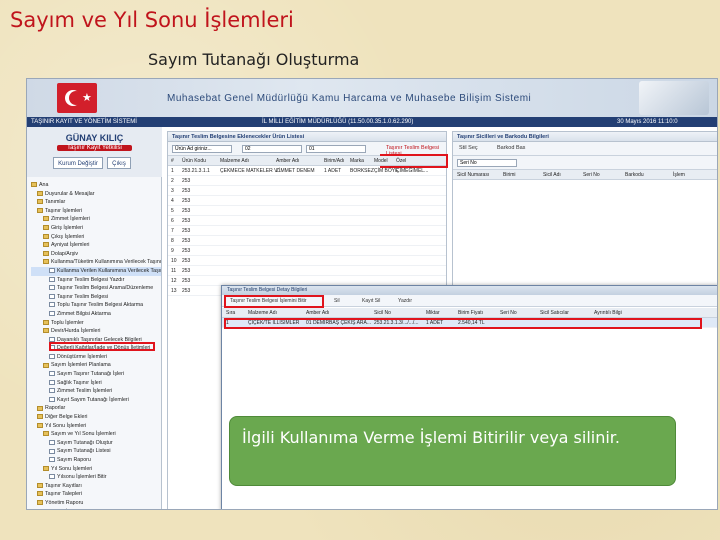 Image resolution: width=720 pixels, height=540 pixels. What do you see at coordinates (96, 443) in the screenshot?
I see `tree-item: Sayım Tutanağı Oluştur` at bounding box center [96, 443].